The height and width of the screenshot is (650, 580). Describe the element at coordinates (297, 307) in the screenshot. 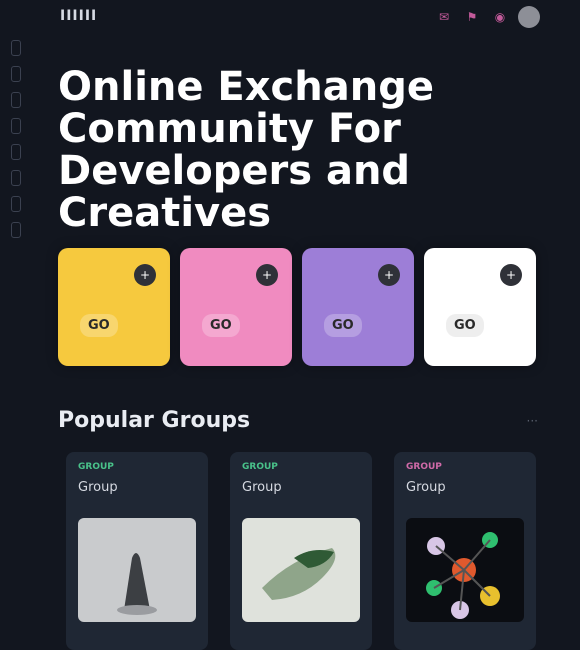

I see `feature-cards: + GO + GO + GO + GO` at that location.